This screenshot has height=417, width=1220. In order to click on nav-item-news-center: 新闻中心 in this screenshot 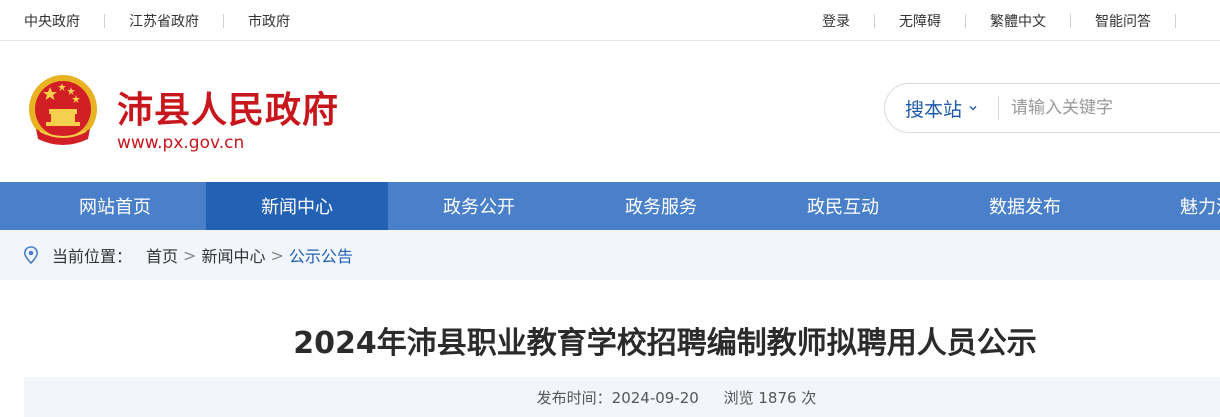, I will do `click(297, 206)`.